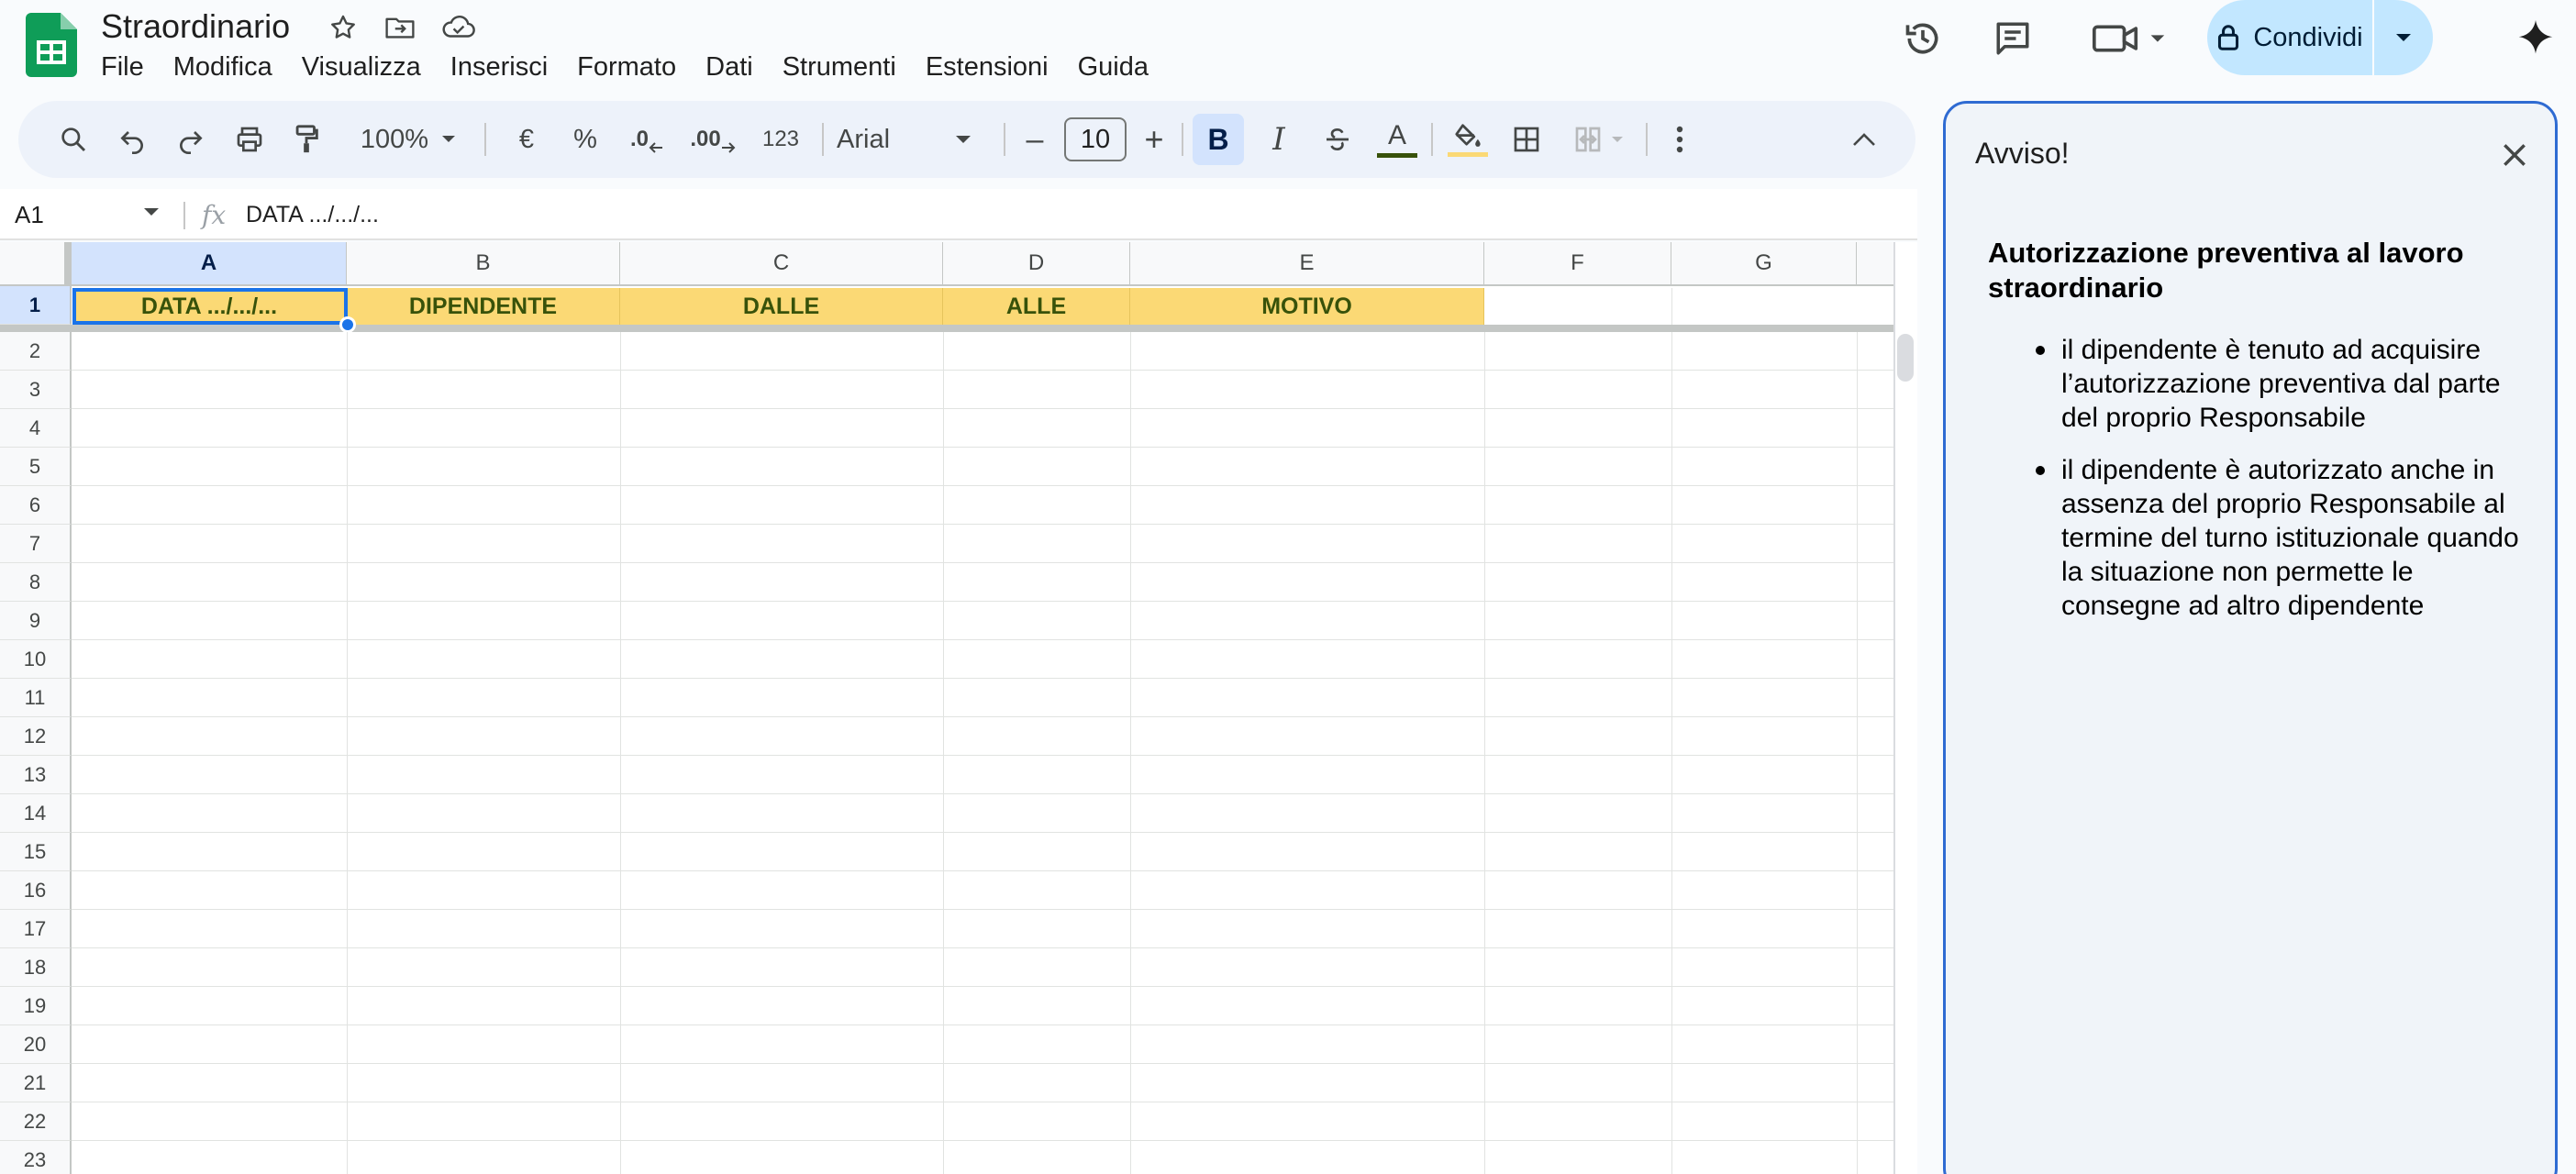  Describe the element at coordinates (2535, 39) in the screenshot. I see `gemini-sparkle-icon` at that location.